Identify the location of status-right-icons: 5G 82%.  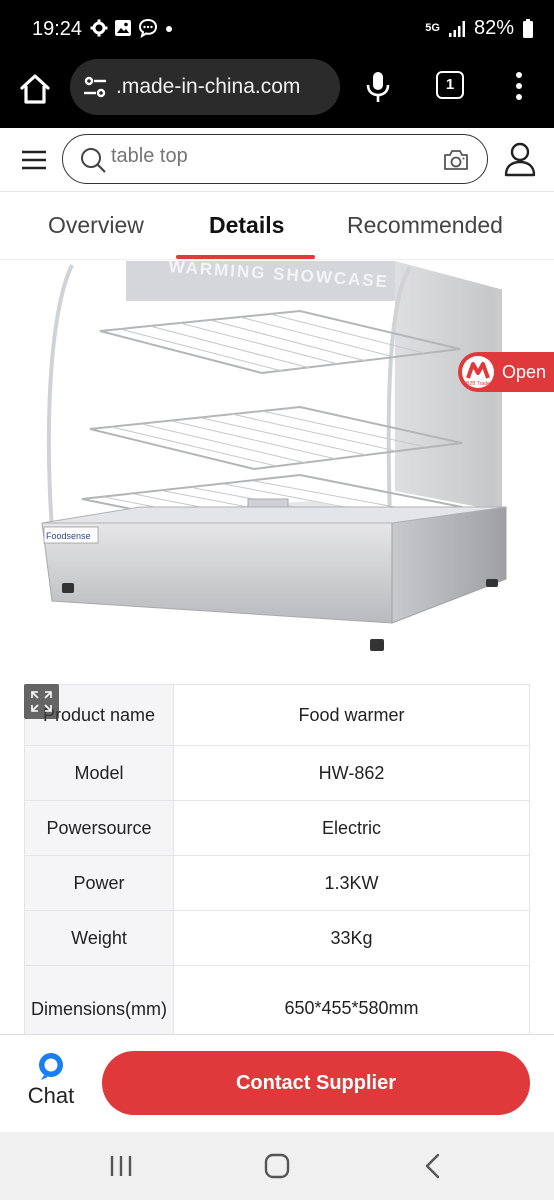
(479, 28).